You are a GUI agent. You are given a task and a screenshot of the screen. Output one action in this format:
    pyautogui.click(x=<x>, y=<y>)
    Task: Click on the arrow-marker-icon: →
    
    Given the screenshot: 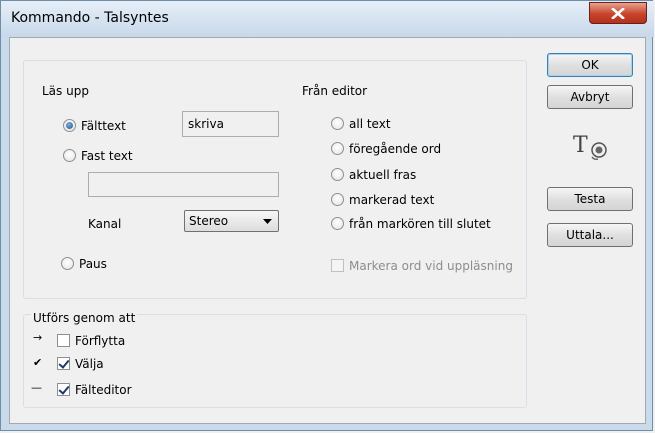 What is the action you would take?
    pyautogui.click(x=38, y=337)
    